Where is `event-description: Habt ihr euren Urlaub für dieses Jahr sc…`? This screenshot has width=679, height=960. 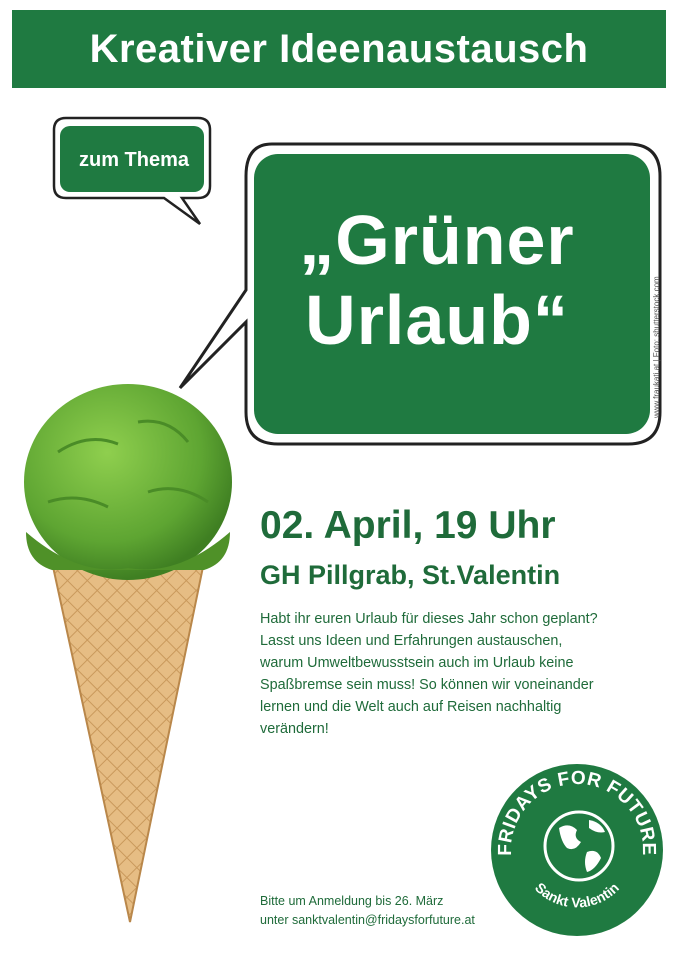
event-description: Habt ihr euren Urlaub für dieses Jahr sc… is located at coordinates (466, 674).